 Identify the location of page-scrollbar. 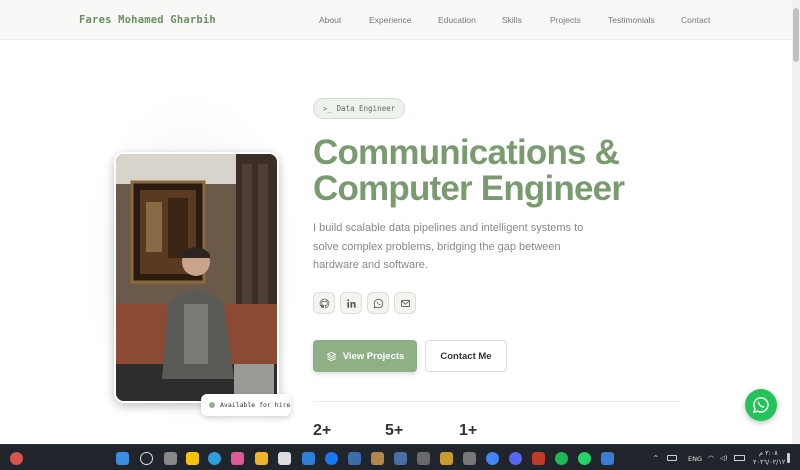
(796, 222).